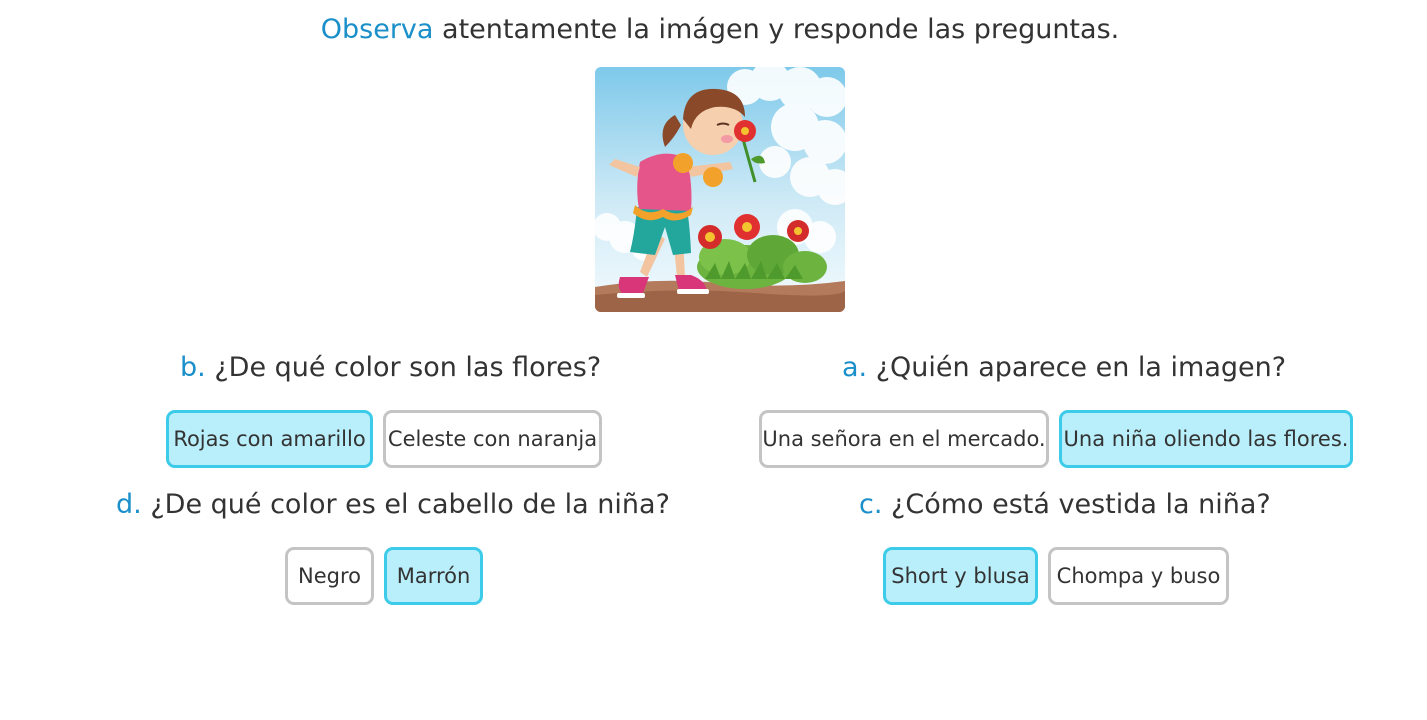 The height and width of the screenshot is (720, 1427). What do you see at coordinates (405, 504) in the screenshot?
I see `question-text: ¿De qué color es el cabello de la niña?` at bounding box center [405, 504].